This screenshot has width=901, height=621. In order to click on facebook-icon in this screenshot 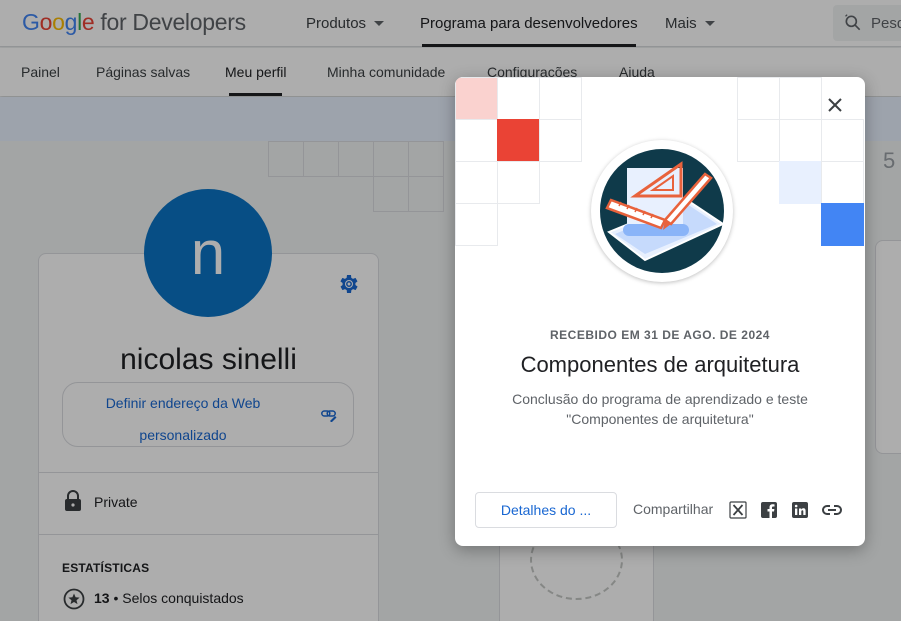, I will do `click(769, 510)`.